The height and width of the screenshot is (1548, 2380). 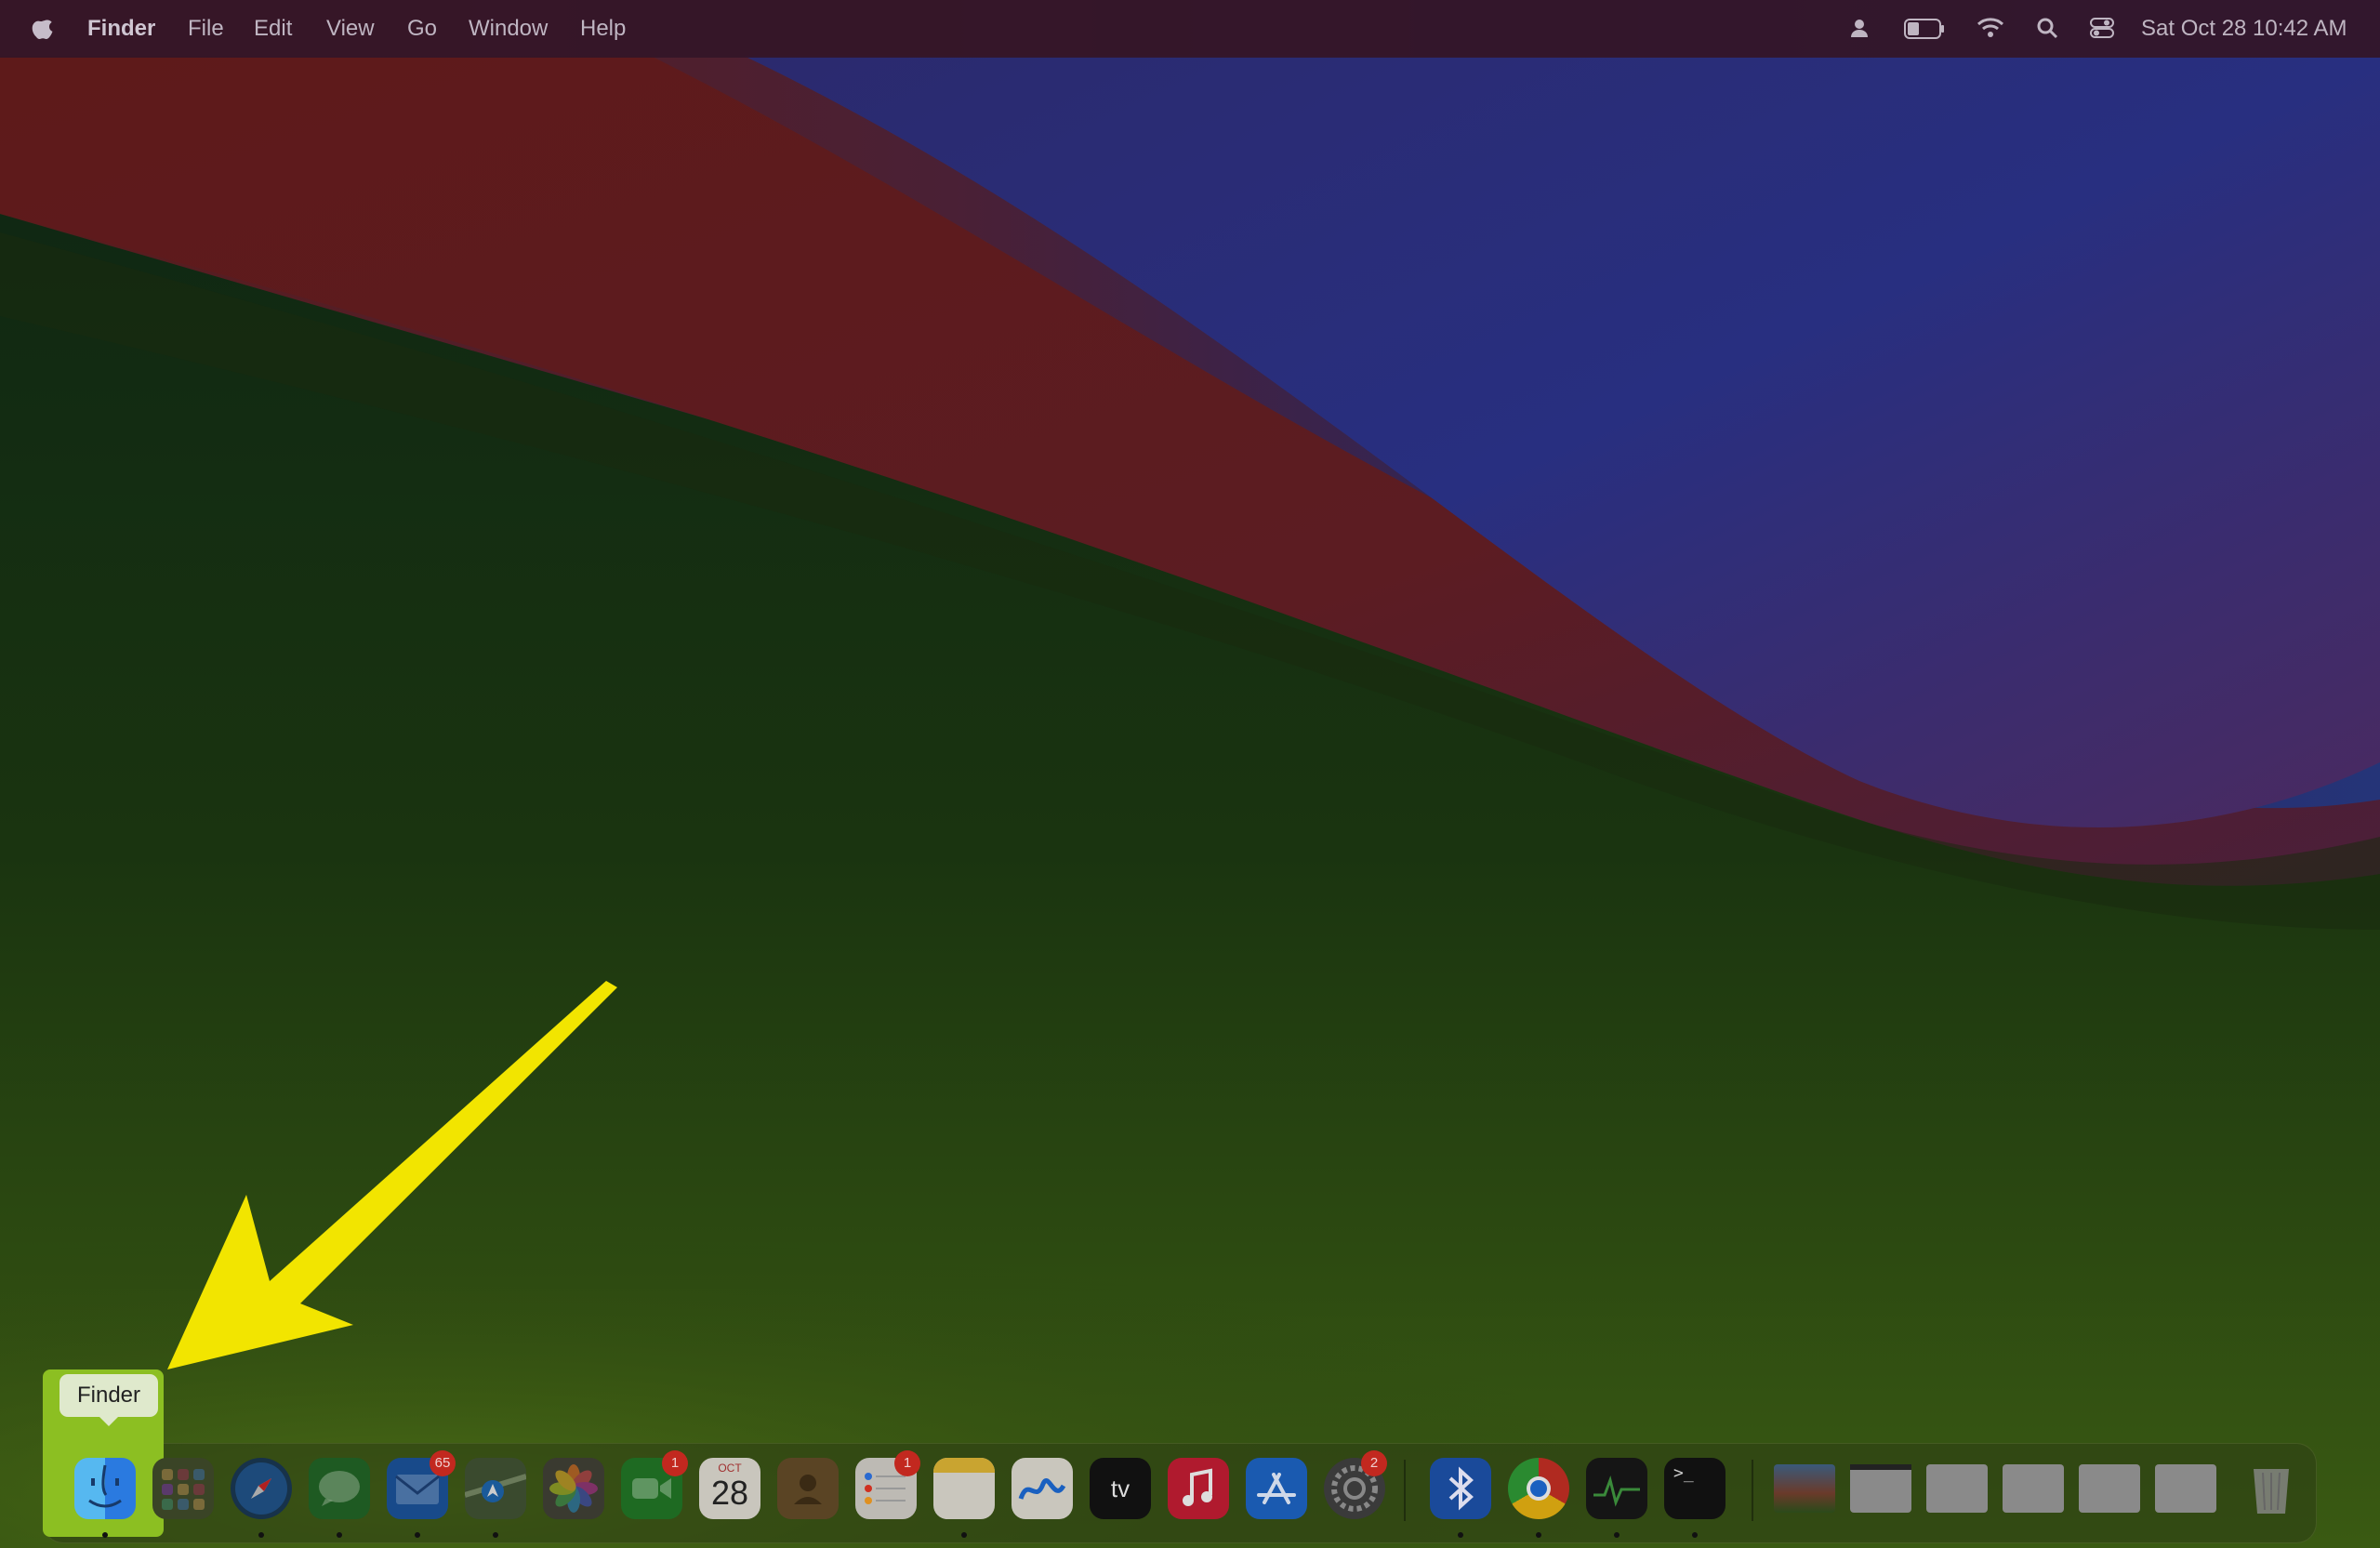 What do you see at coordinates (1405, 1490) in the screenshot?
I see `dock-separator` at bounding box center [1405, 1490].